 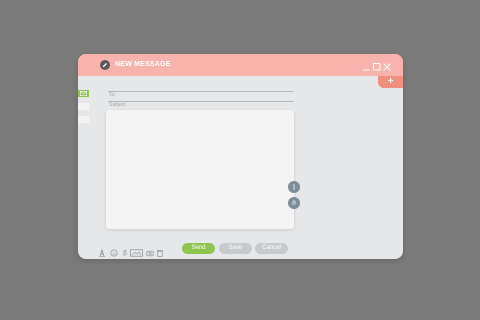 What do you see at coordinates (201, 105) in the screenshot?
I see `subject-input` at bounding box center [201, 105].